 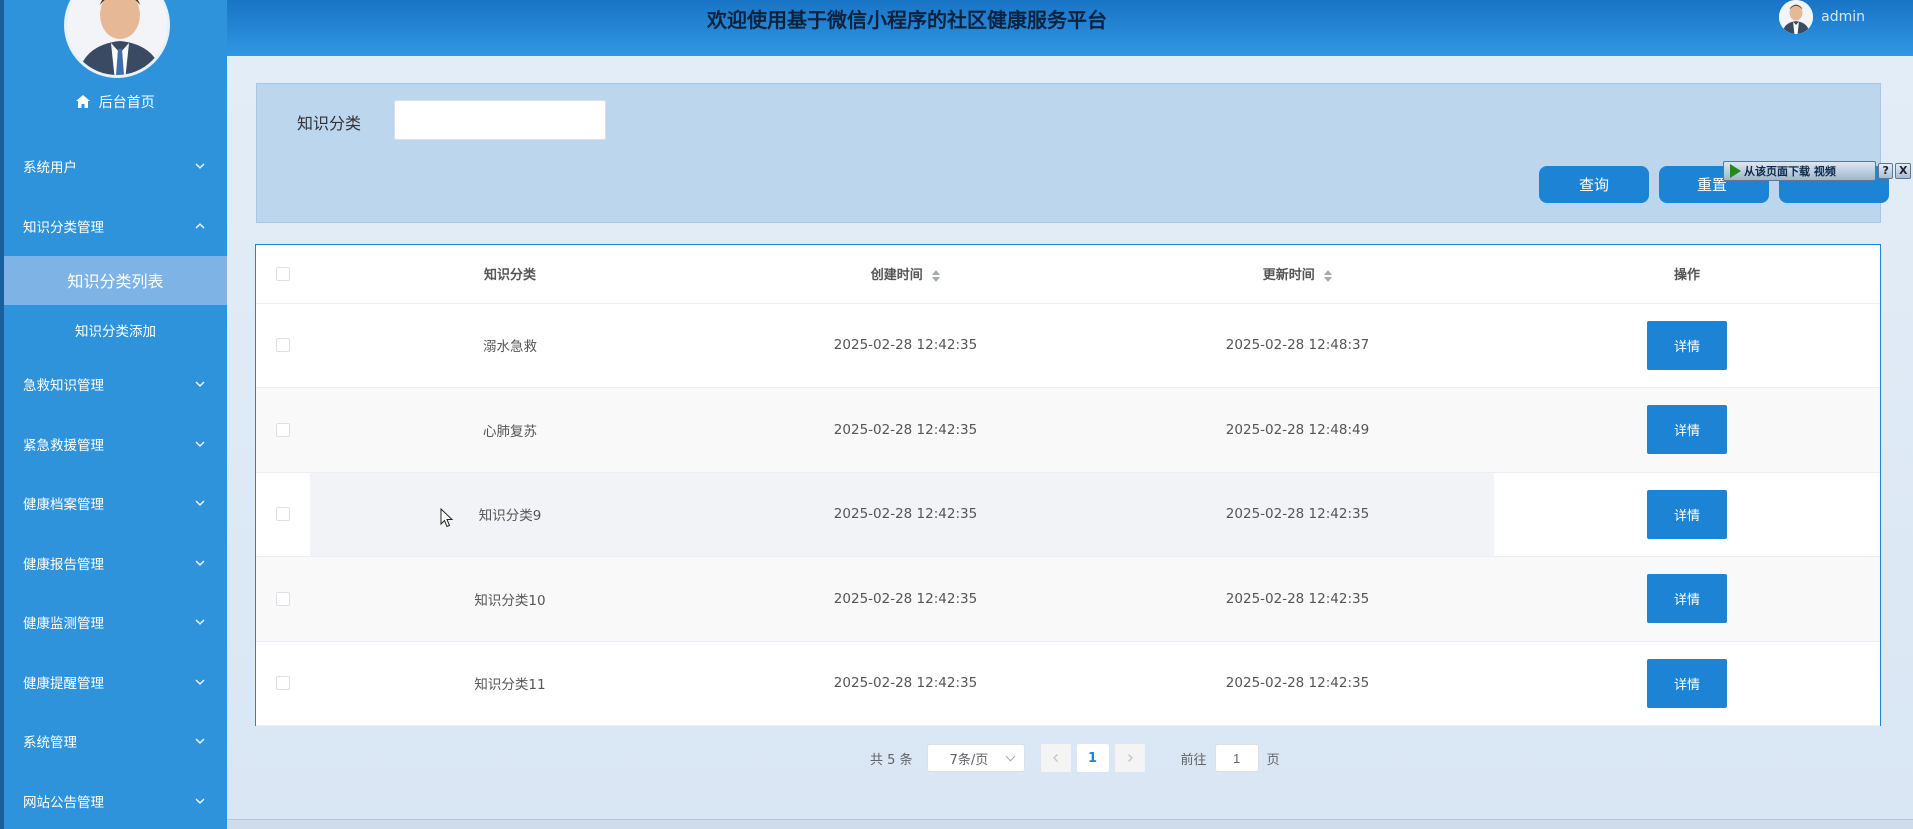 I want to click on page-size-select: 7条/页, so click(x=975, y=758).